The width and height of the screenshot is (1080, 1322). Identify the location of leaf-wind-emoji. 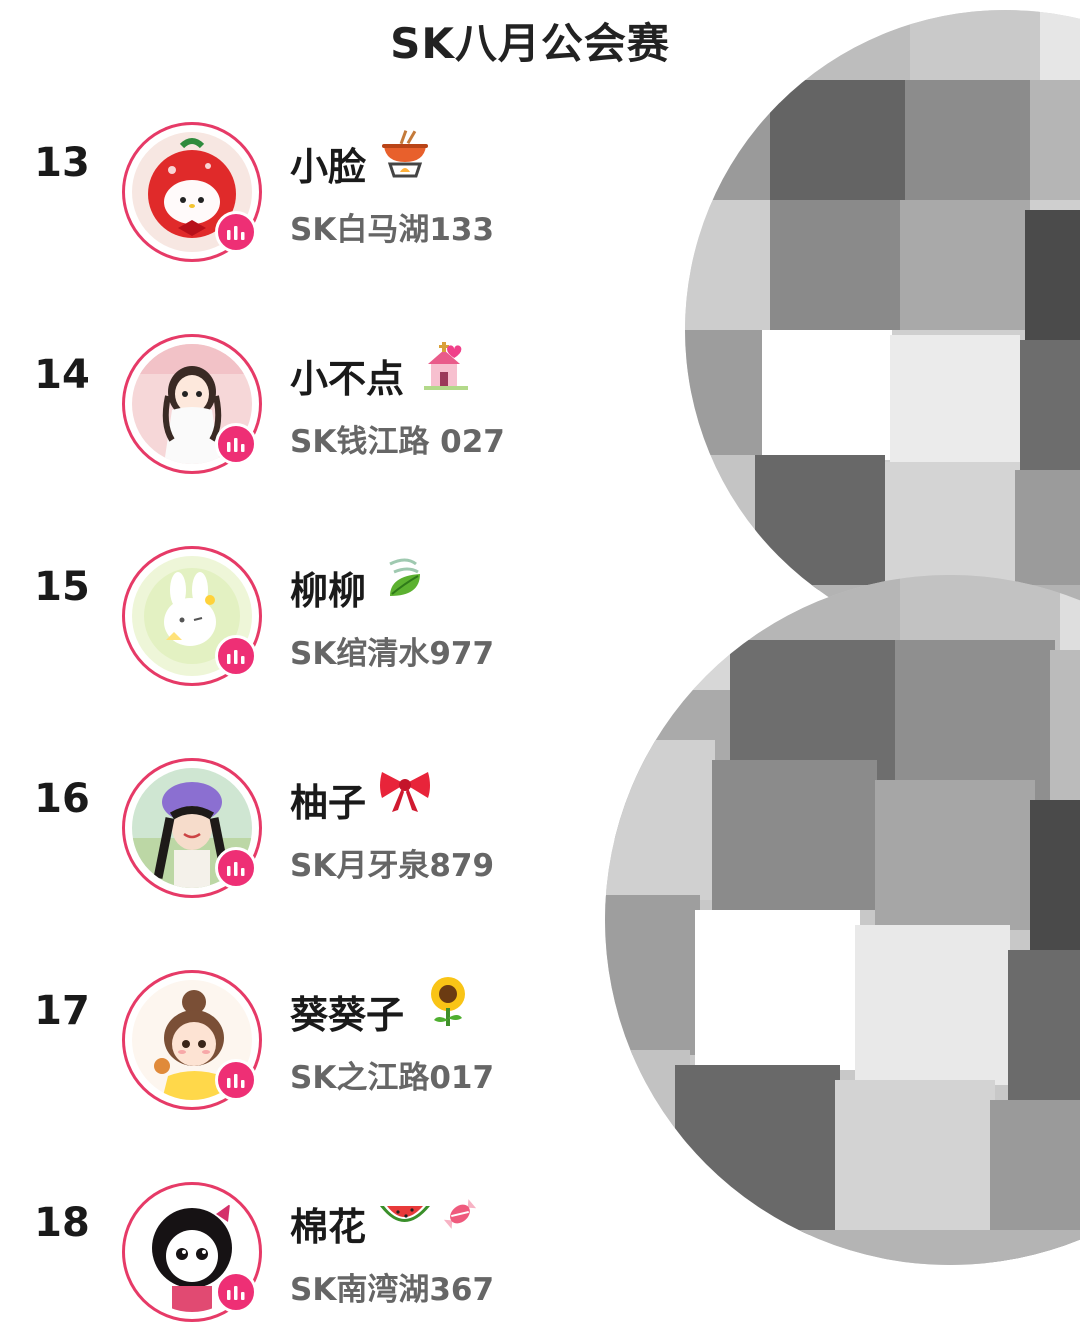
(404, 577).